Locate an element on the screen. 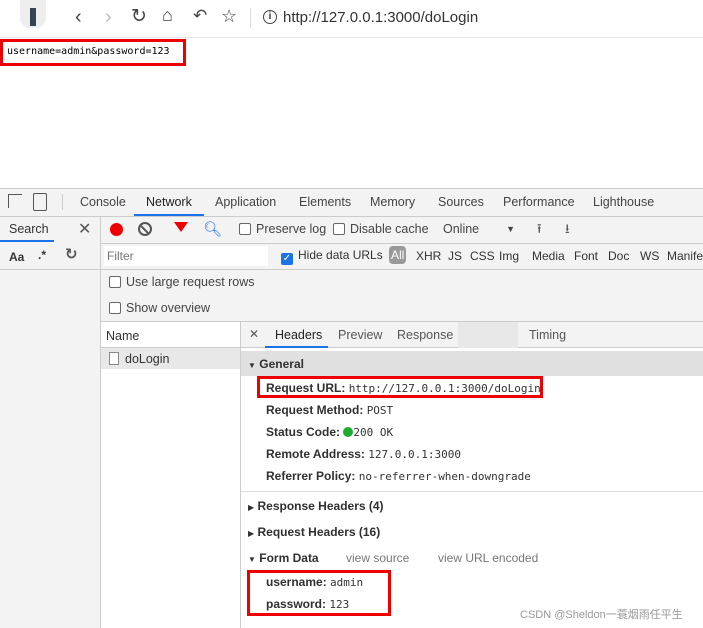 Image resolution: width=703 pixels, height=628 pixels. undo-icon: ↶ is located at coordinates (200, 16).